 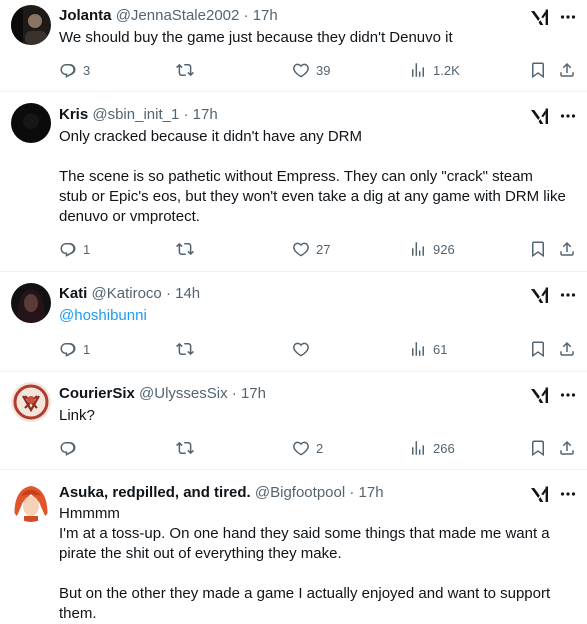 What do you see at coordinates (440, 349) in the screenshot?
I see `view-count: 61` at bounding box center [440, 349].